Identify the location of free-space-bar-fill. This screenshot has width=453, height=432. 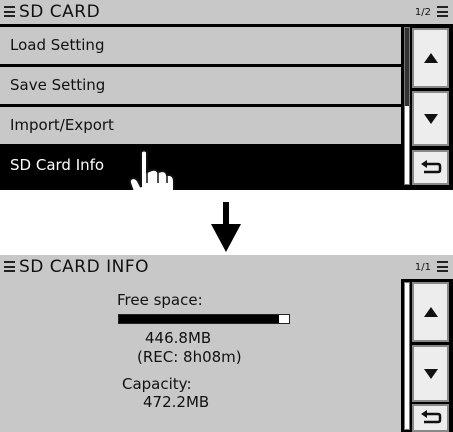
(199, 319).